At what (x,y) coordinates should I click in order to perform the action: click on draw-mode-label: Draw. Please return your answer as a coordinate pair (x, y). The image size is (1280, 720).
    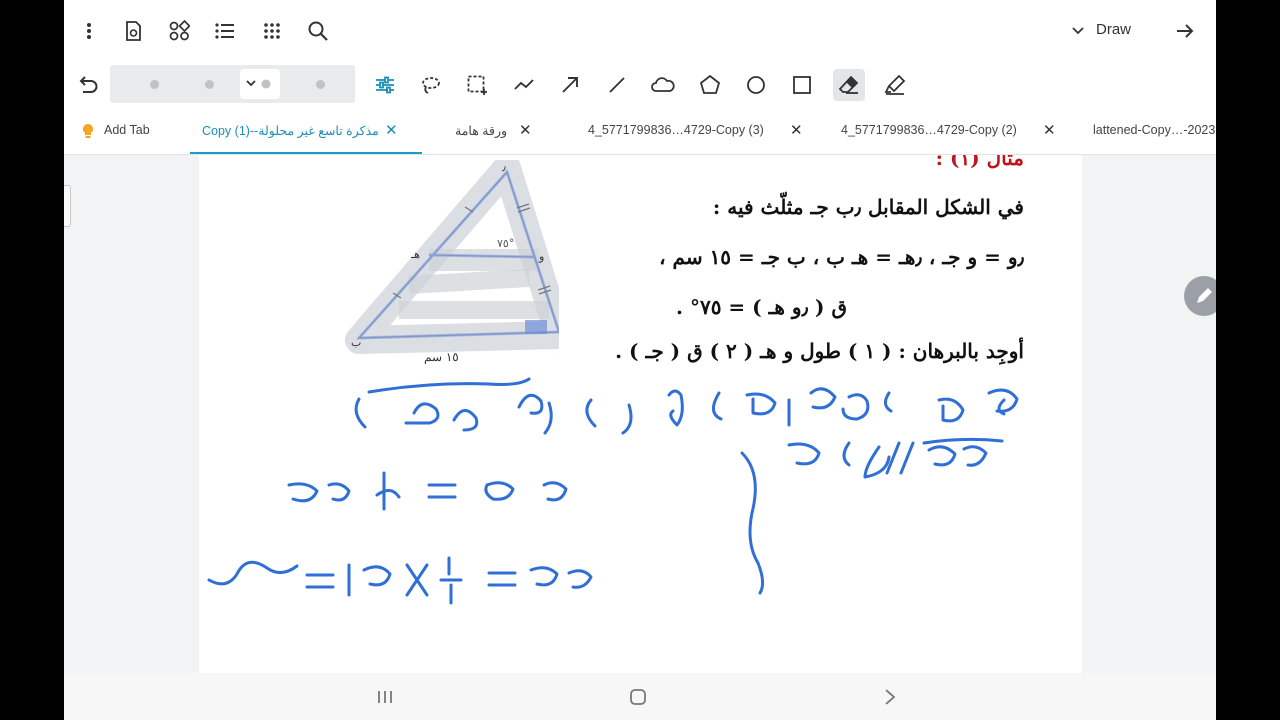
    Looking at the image, I should click on (1113, 29).